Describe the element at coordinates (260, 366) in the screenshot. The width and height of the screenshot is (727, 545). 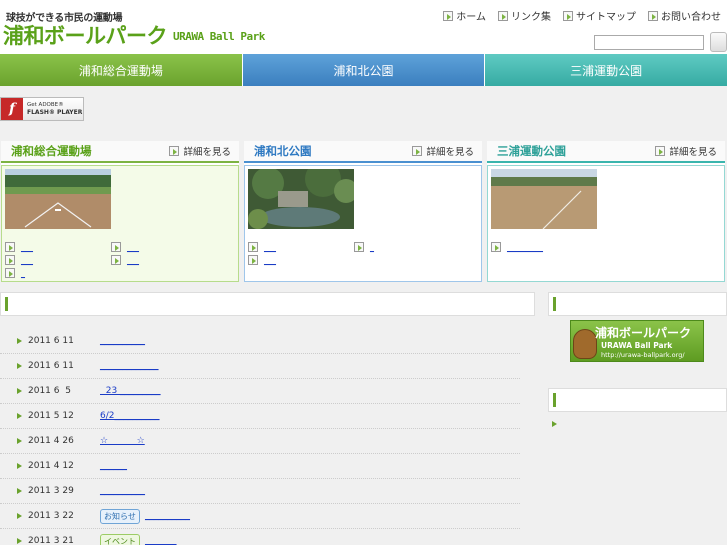
I see `news-row: 2011 6 11 _____________` at that location.